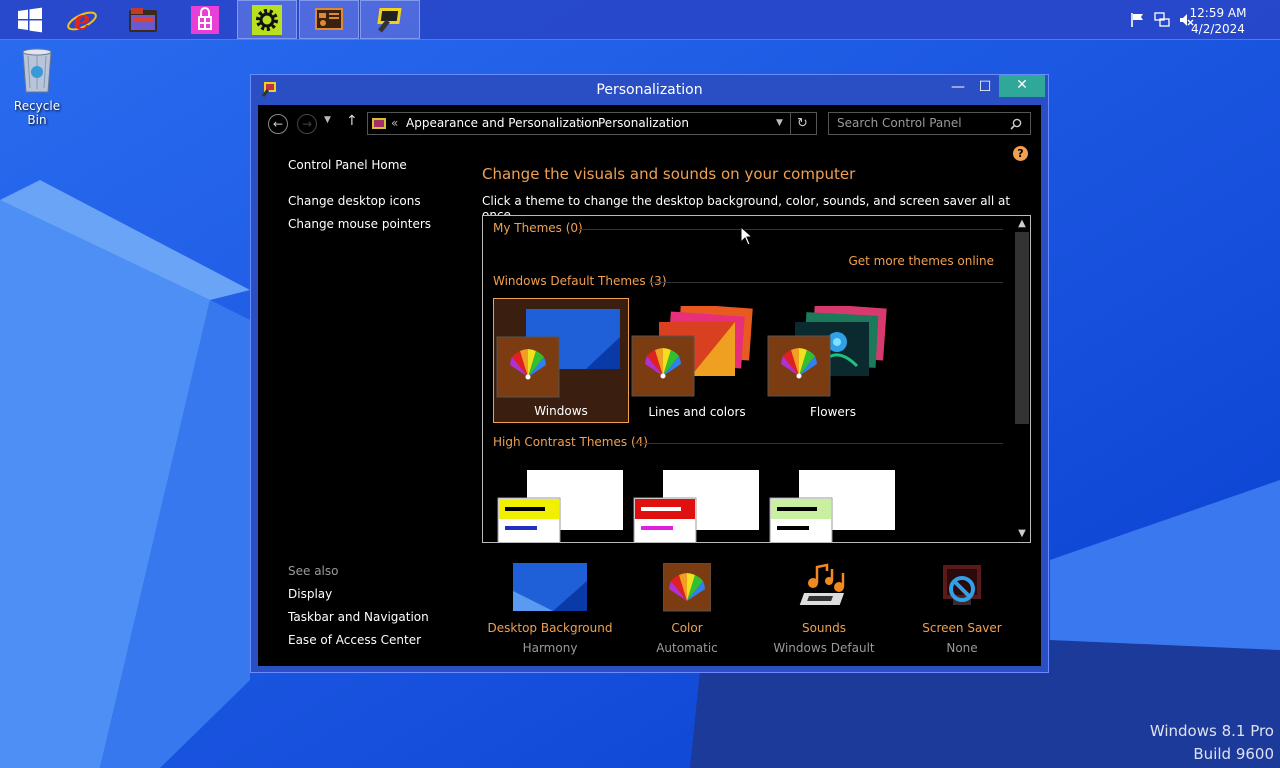 Image resolution: width=1280 pixels, height=768 pixels. Describe the element at coordinates (1016, 124) in the screenshot. I see `search-icon` at that location.